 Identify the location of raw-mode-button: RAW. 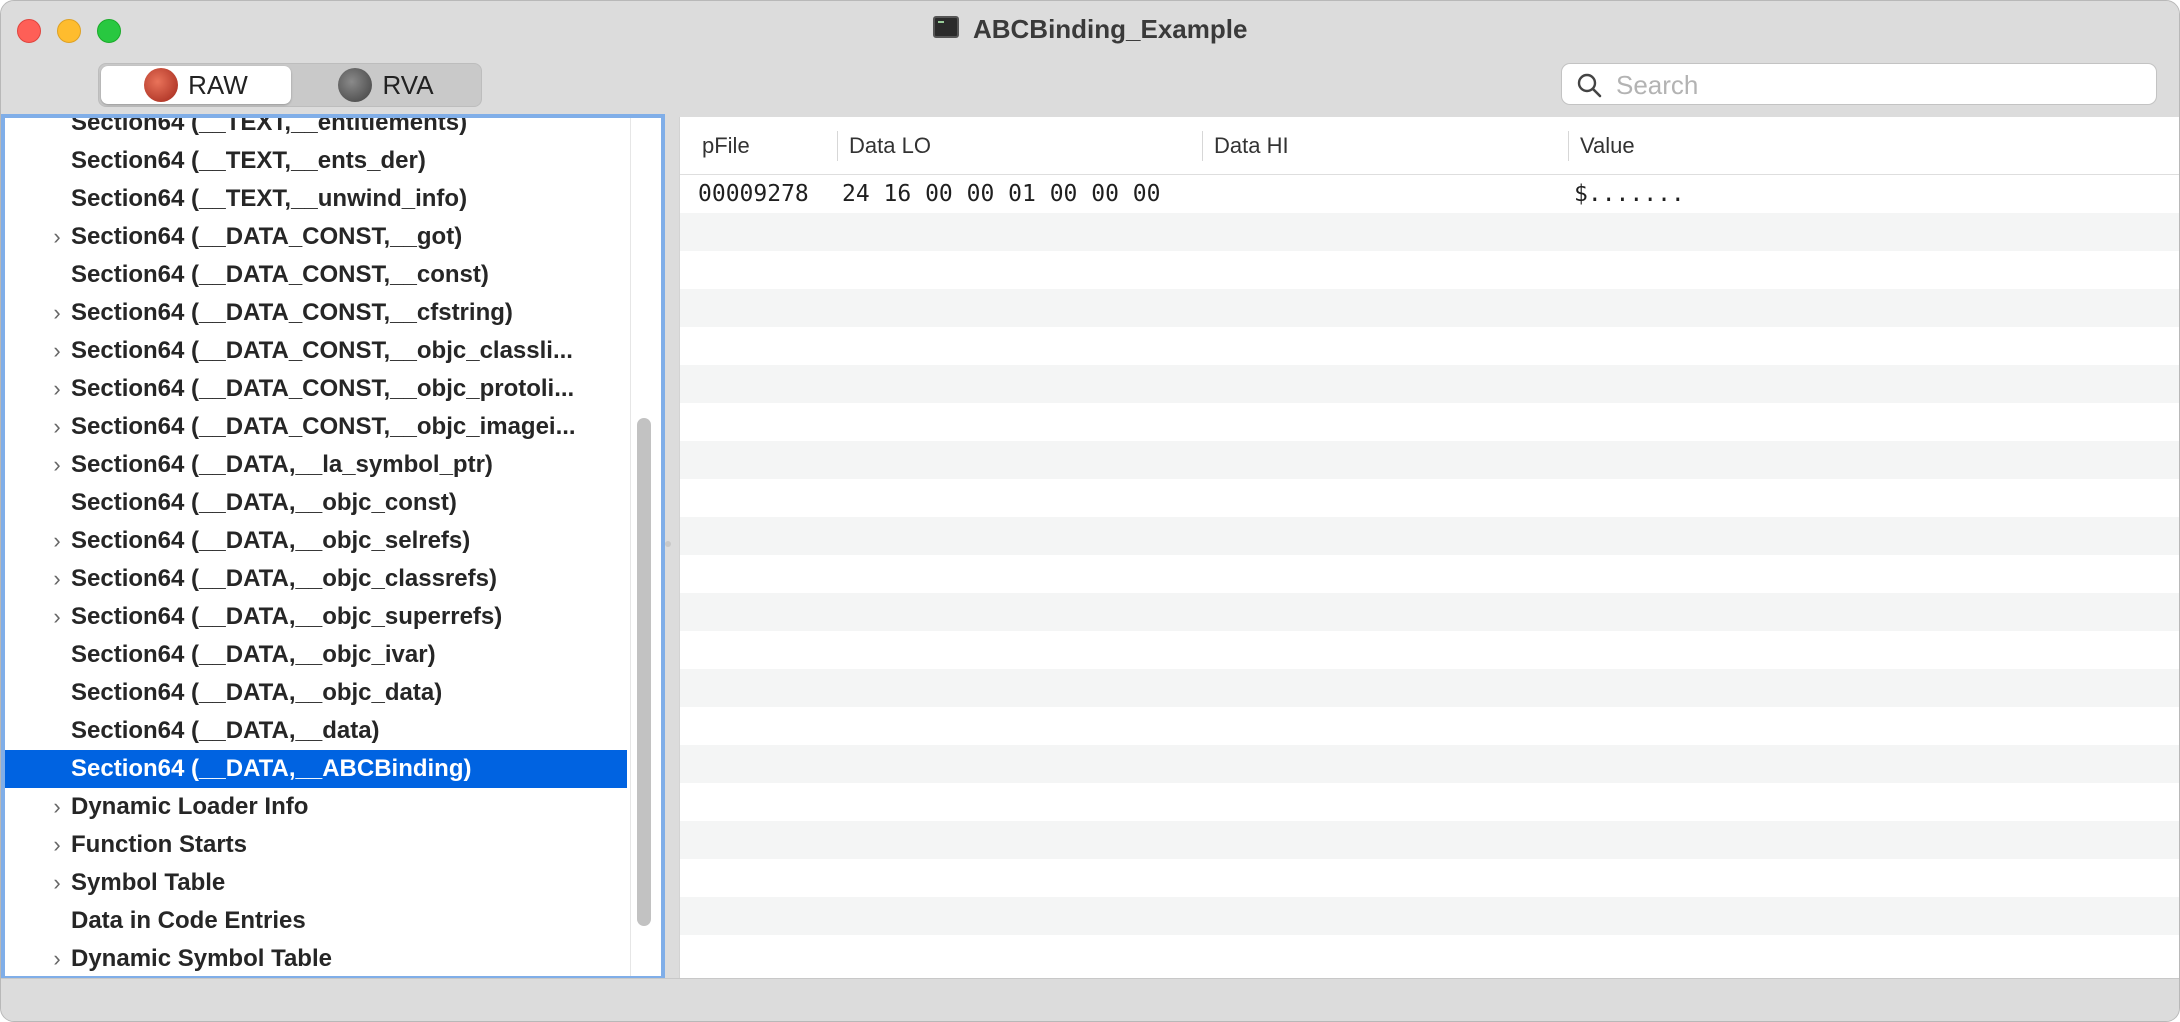
(196, 85).